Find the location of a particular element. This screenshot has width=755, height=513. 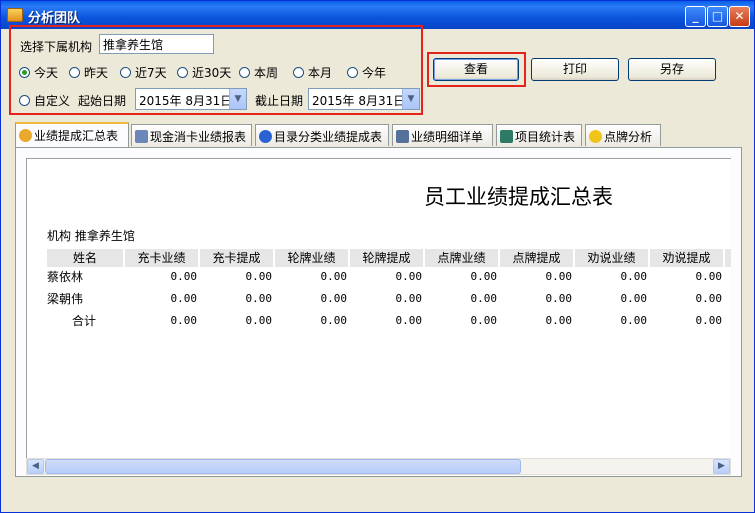

tab-label: 点牌分析 is located at coordinates (628, 137).